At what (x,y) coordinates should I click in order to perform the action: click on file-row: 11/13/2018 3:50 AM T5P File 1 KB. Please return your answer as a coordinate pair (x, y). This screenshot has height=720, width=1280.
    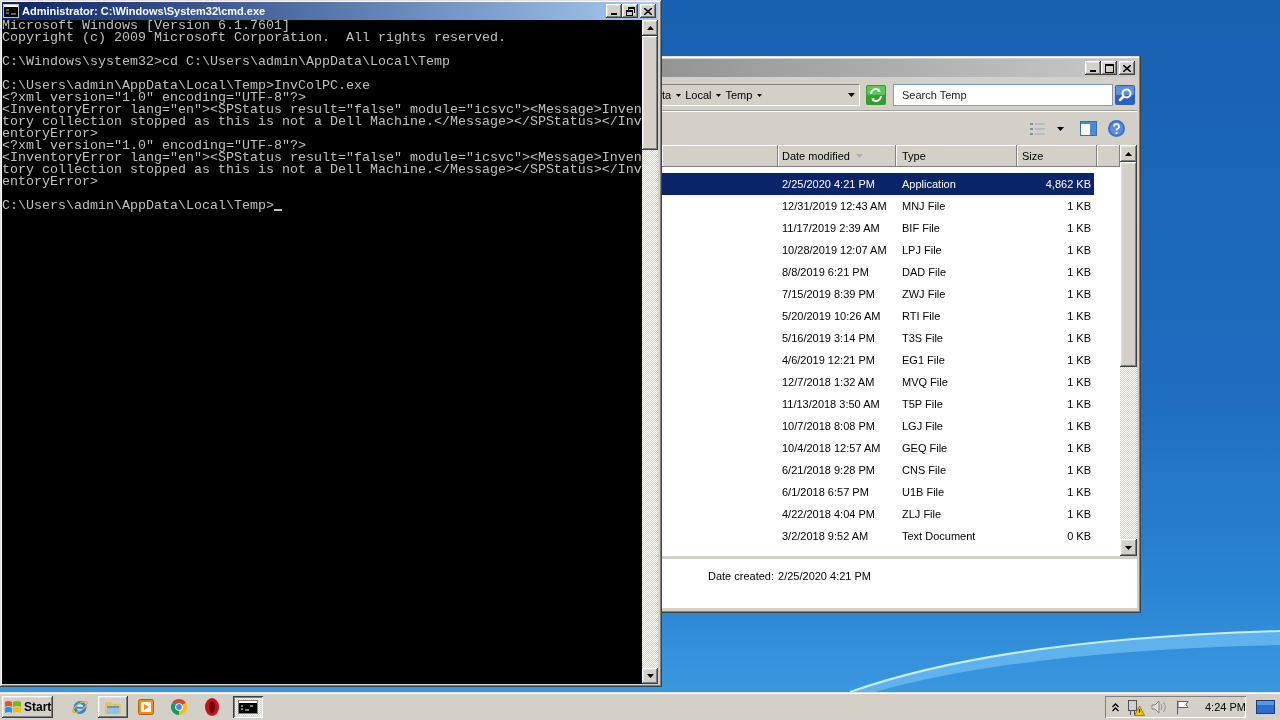
    Looking at the image, I should click on (878, 404).